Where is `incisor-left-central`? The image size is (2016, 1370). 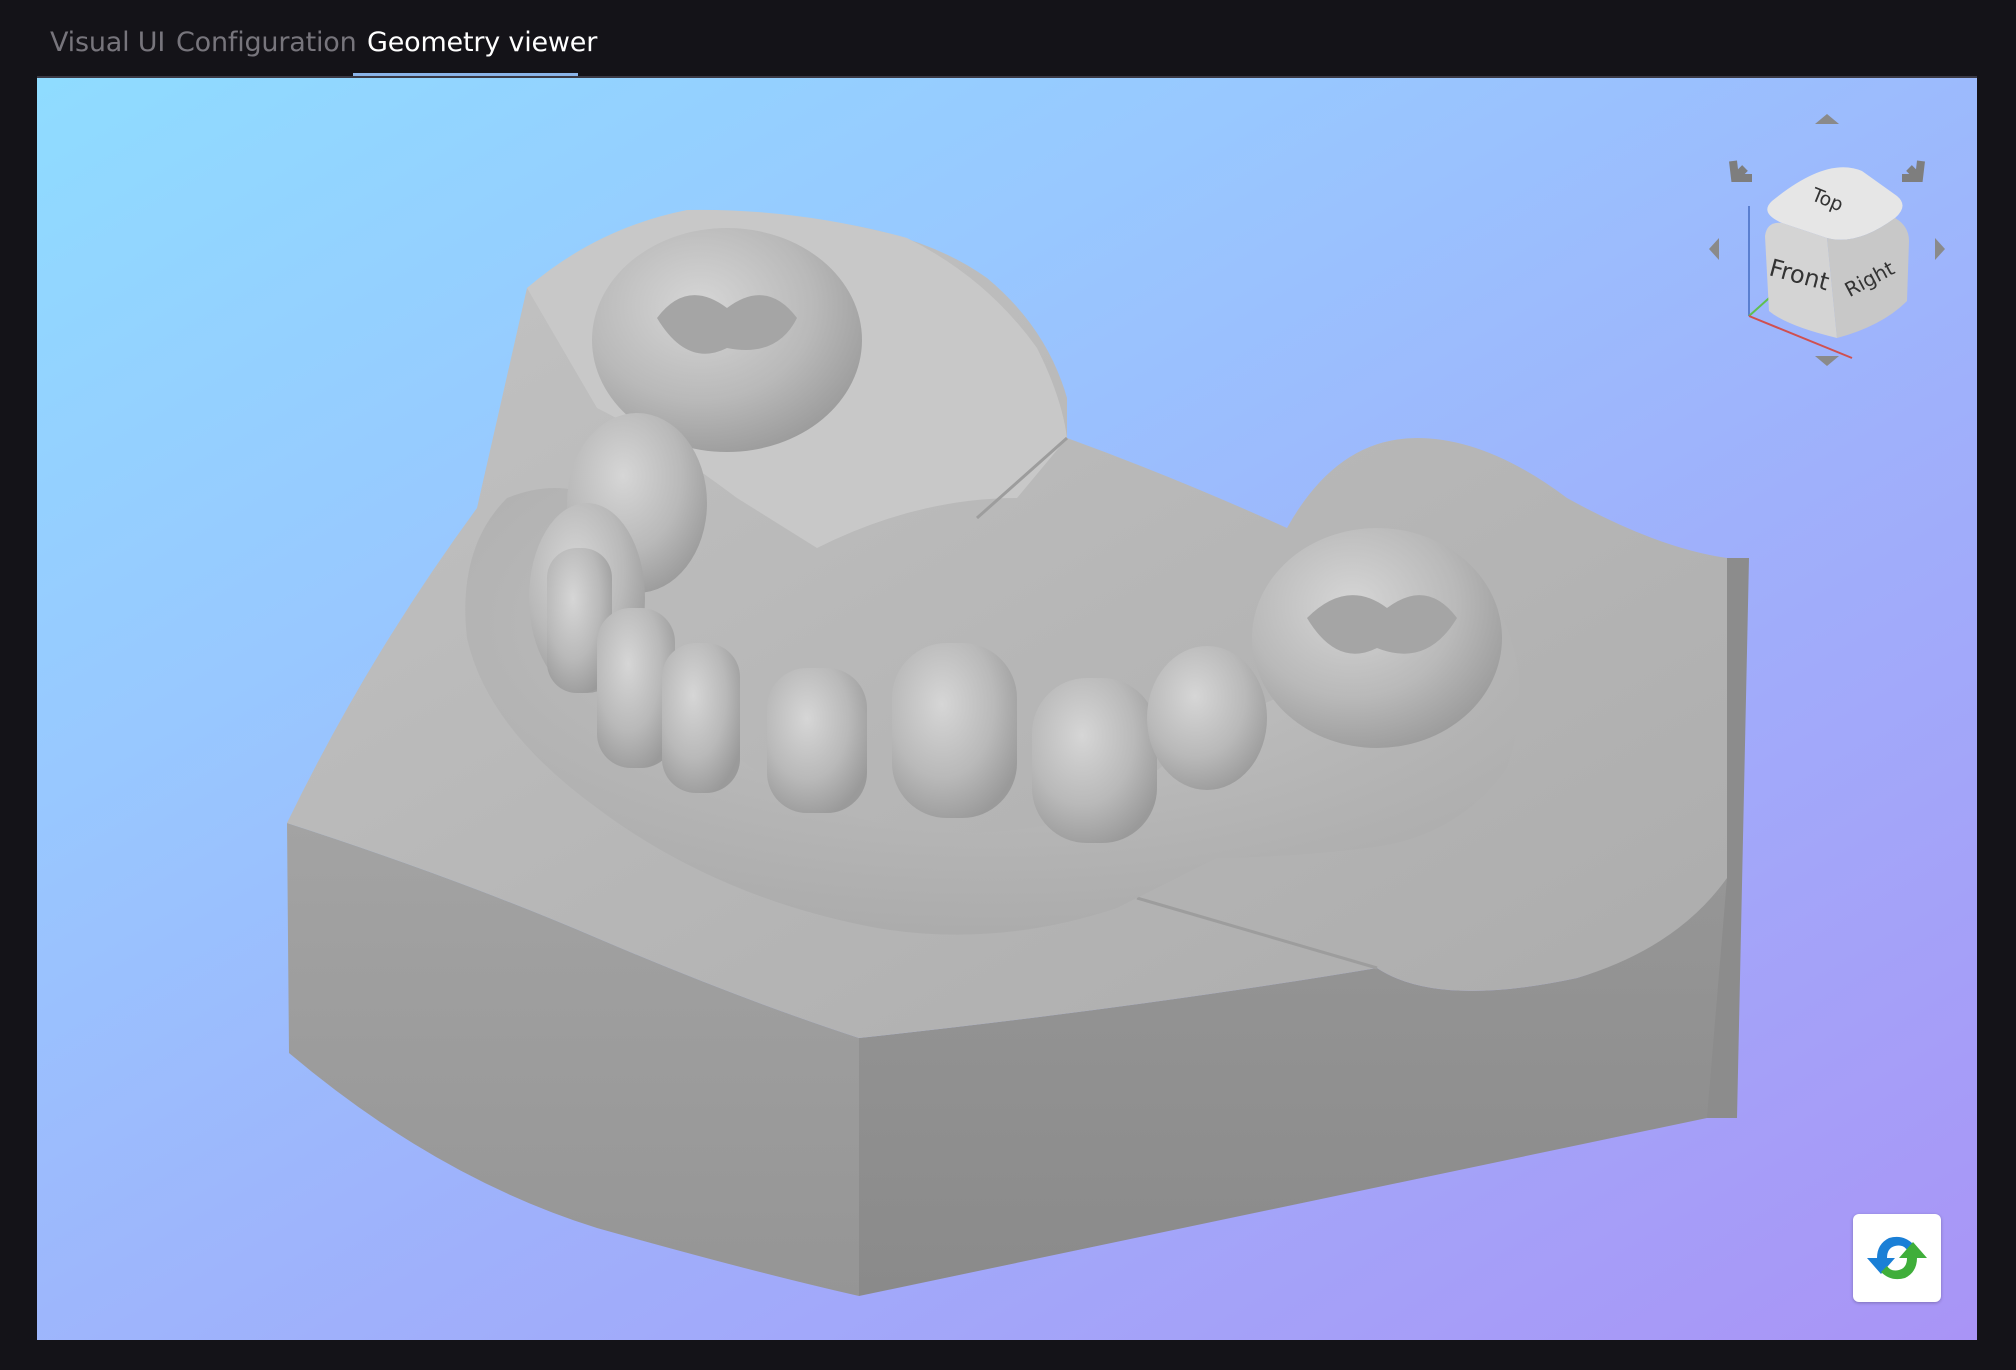
incisor-left-central is located at coordinates (701, 718).